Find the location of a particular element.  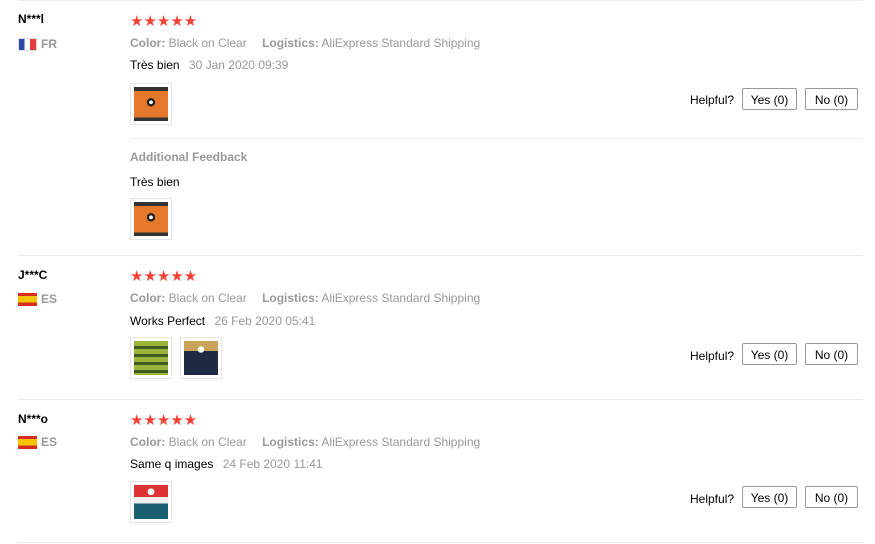

review-date: 30 Jan 2020 09:39 is located at coordinates (238, 65).